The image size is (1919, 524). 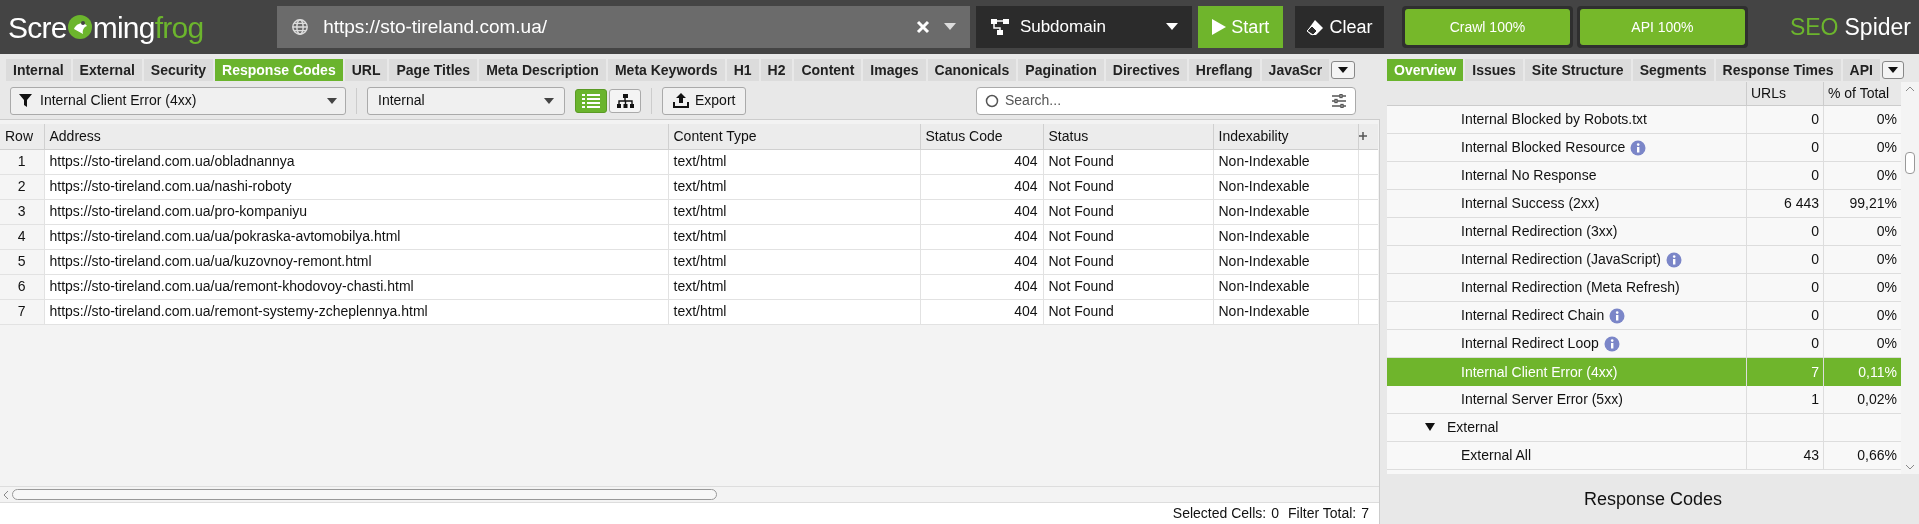 I want to click on url-count: 43, so click(x=1811, y=455).